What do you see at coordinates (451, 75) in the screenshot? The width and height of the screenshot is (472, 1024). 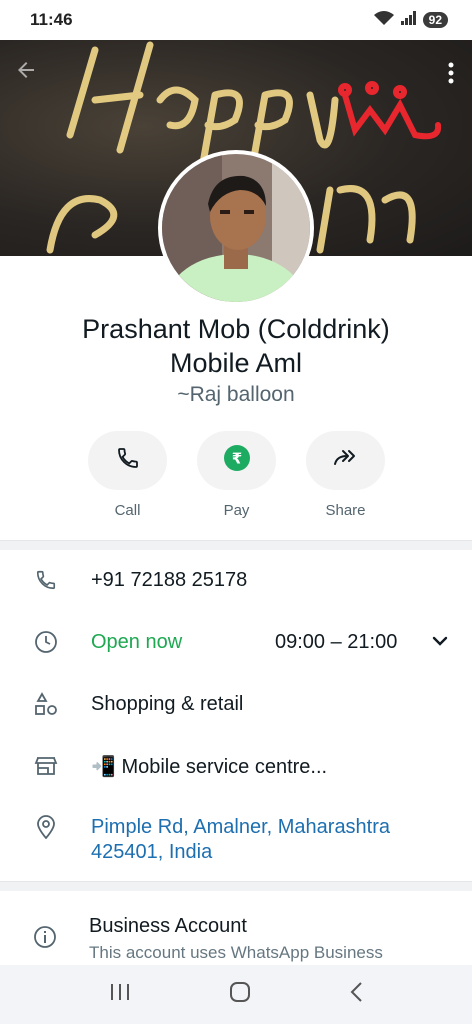 I see `more-vert-icon` at bounding box center [451, 75].